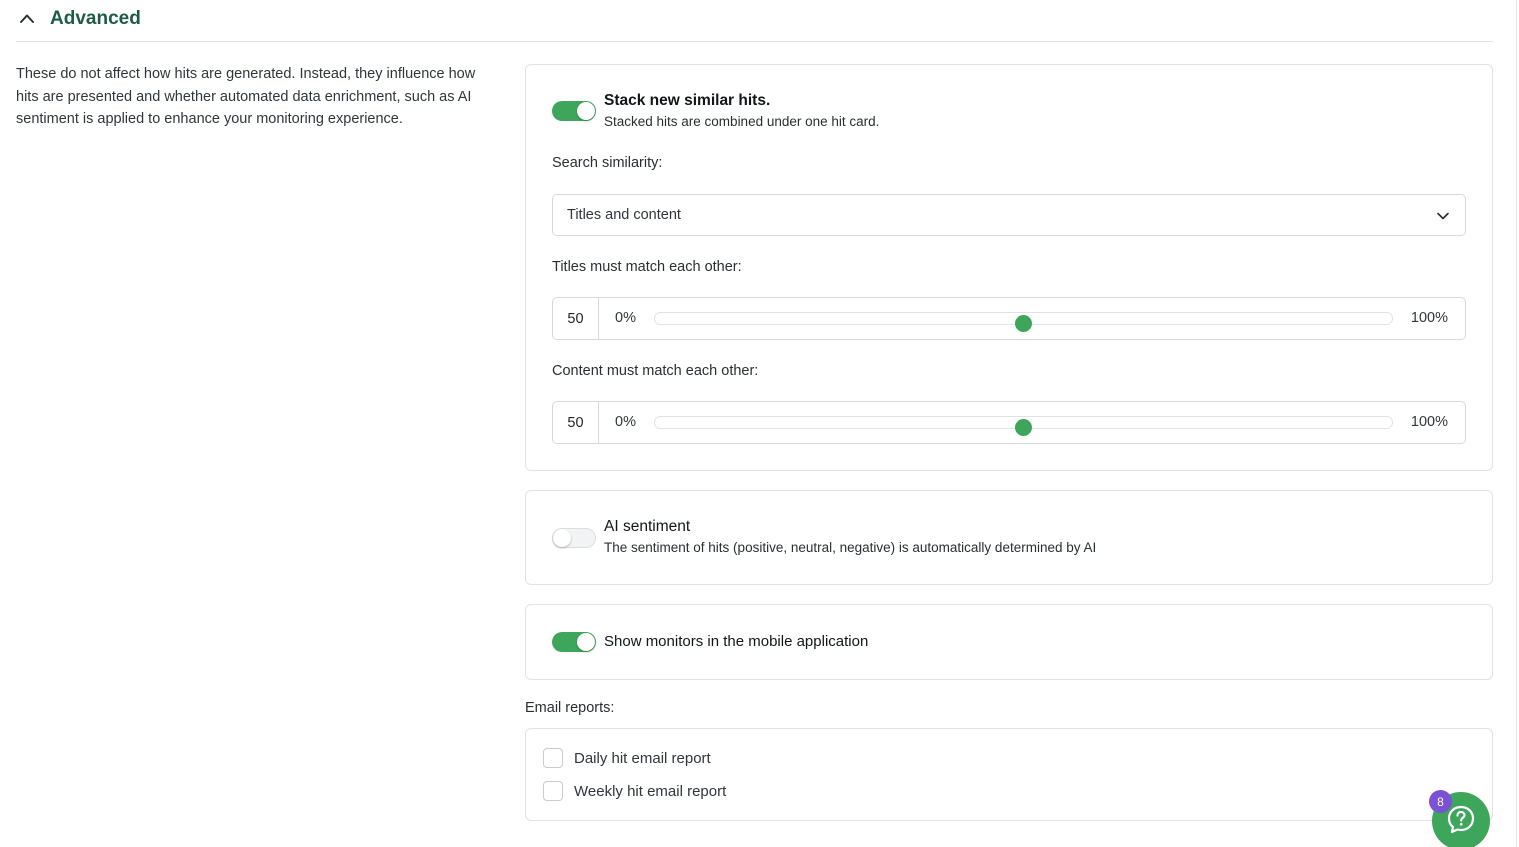 Image resolution: width=1519 pixels, height=847 pixels. What do you see at coordinates (574, 111) in the screenshot?
I see `stack-hits-toggle` at bounding box center [574, 111].